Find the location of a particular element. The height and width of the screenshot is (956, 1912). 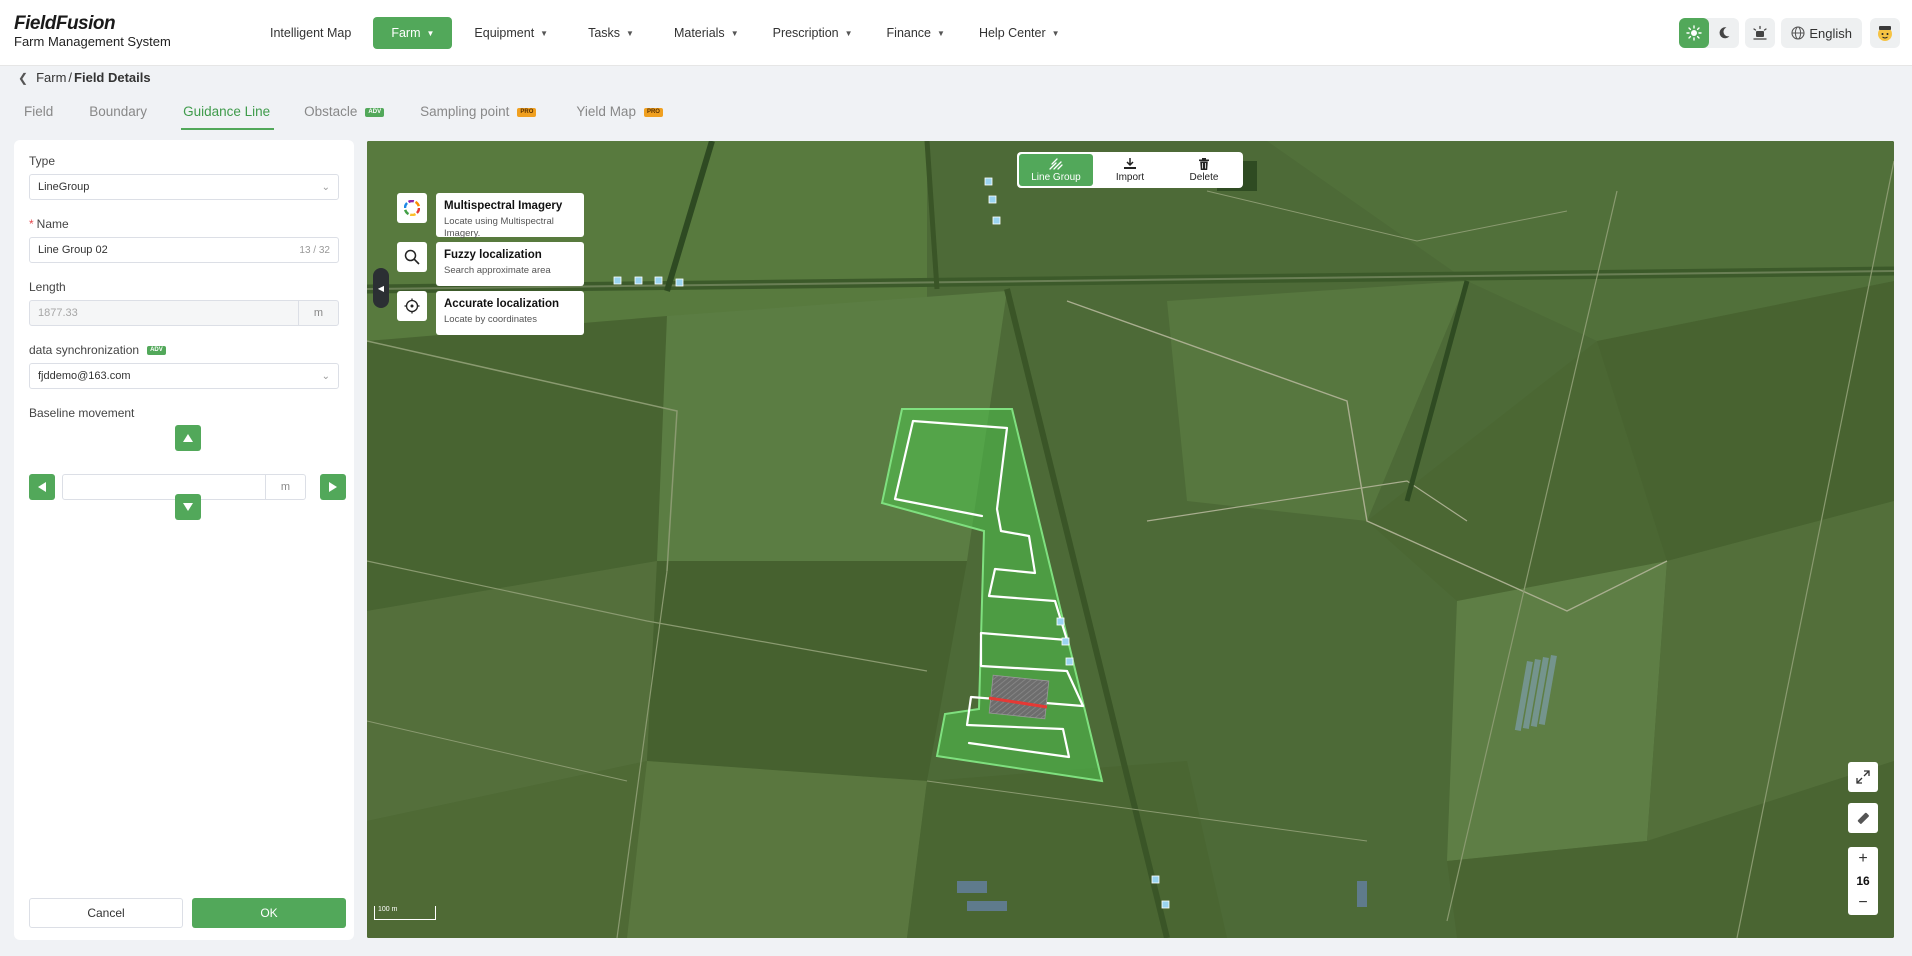

move-right-button is located at coordinates (333, 487).